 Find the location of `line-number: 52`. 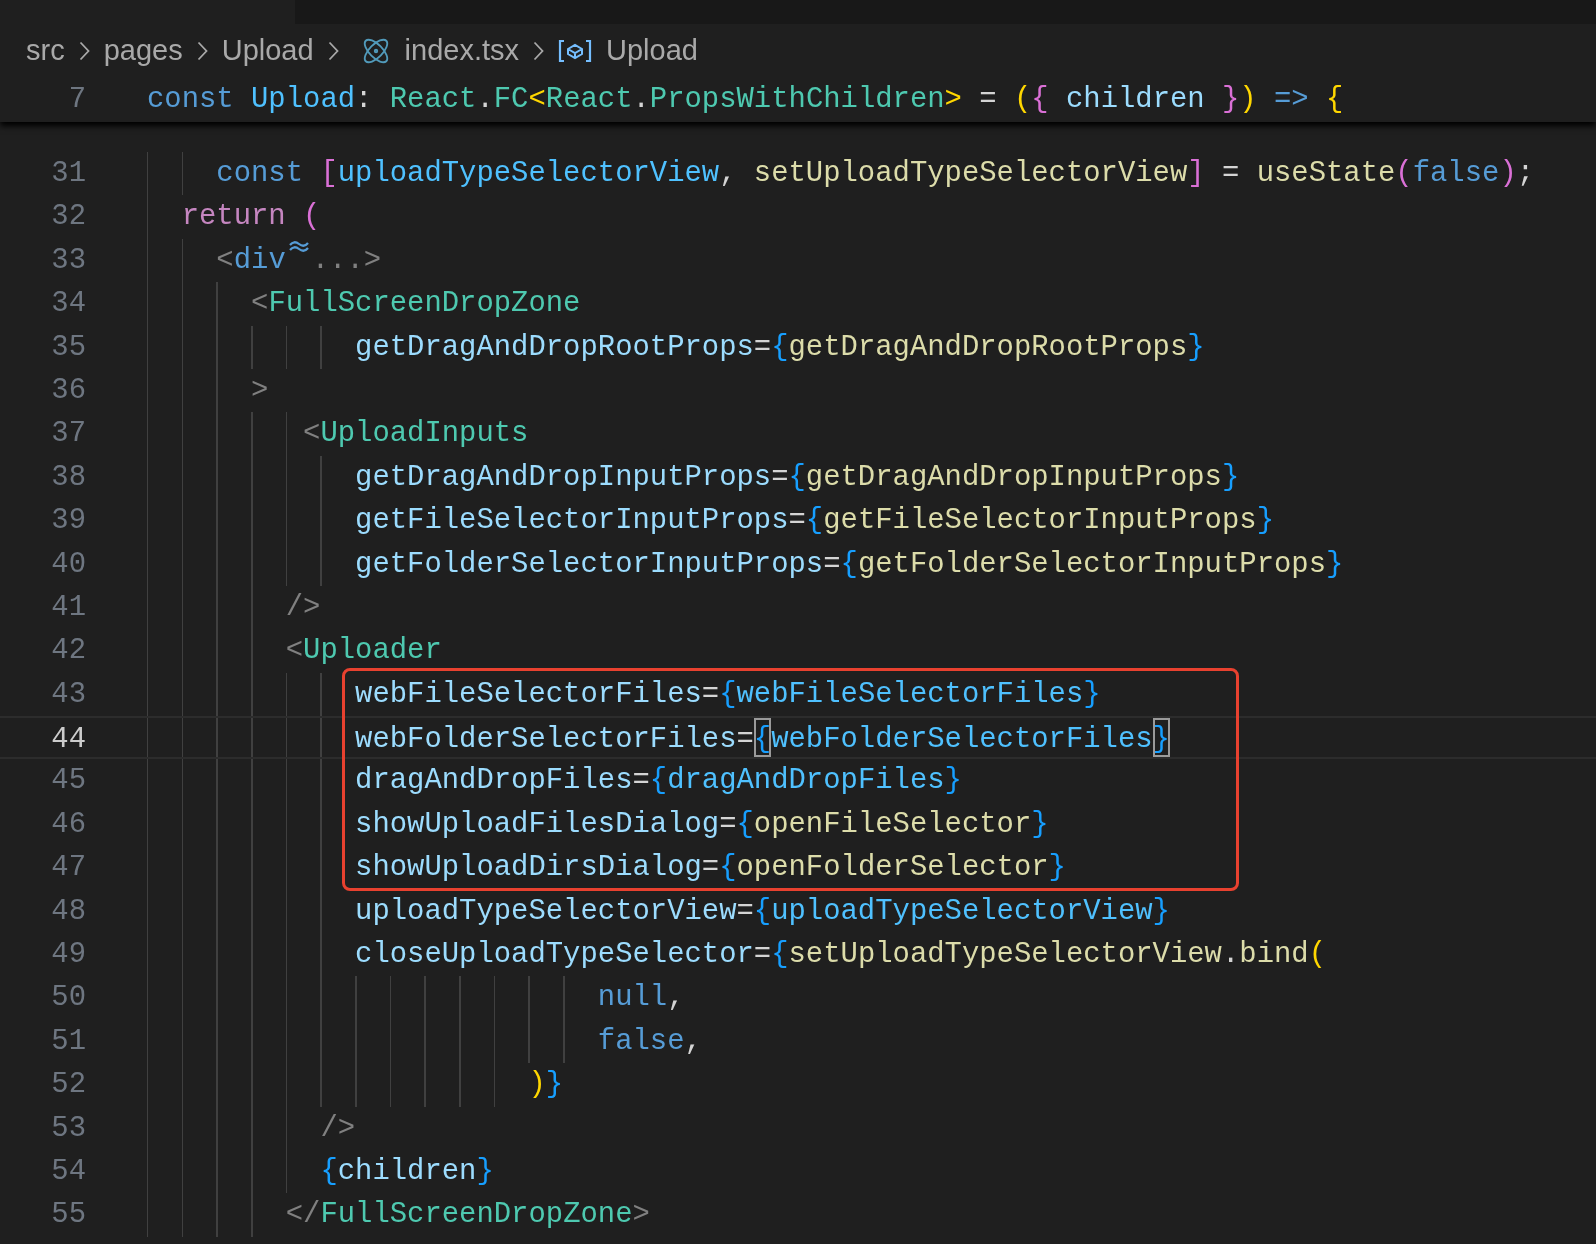

line-number: 52 is located at coordinates (68, 1085).